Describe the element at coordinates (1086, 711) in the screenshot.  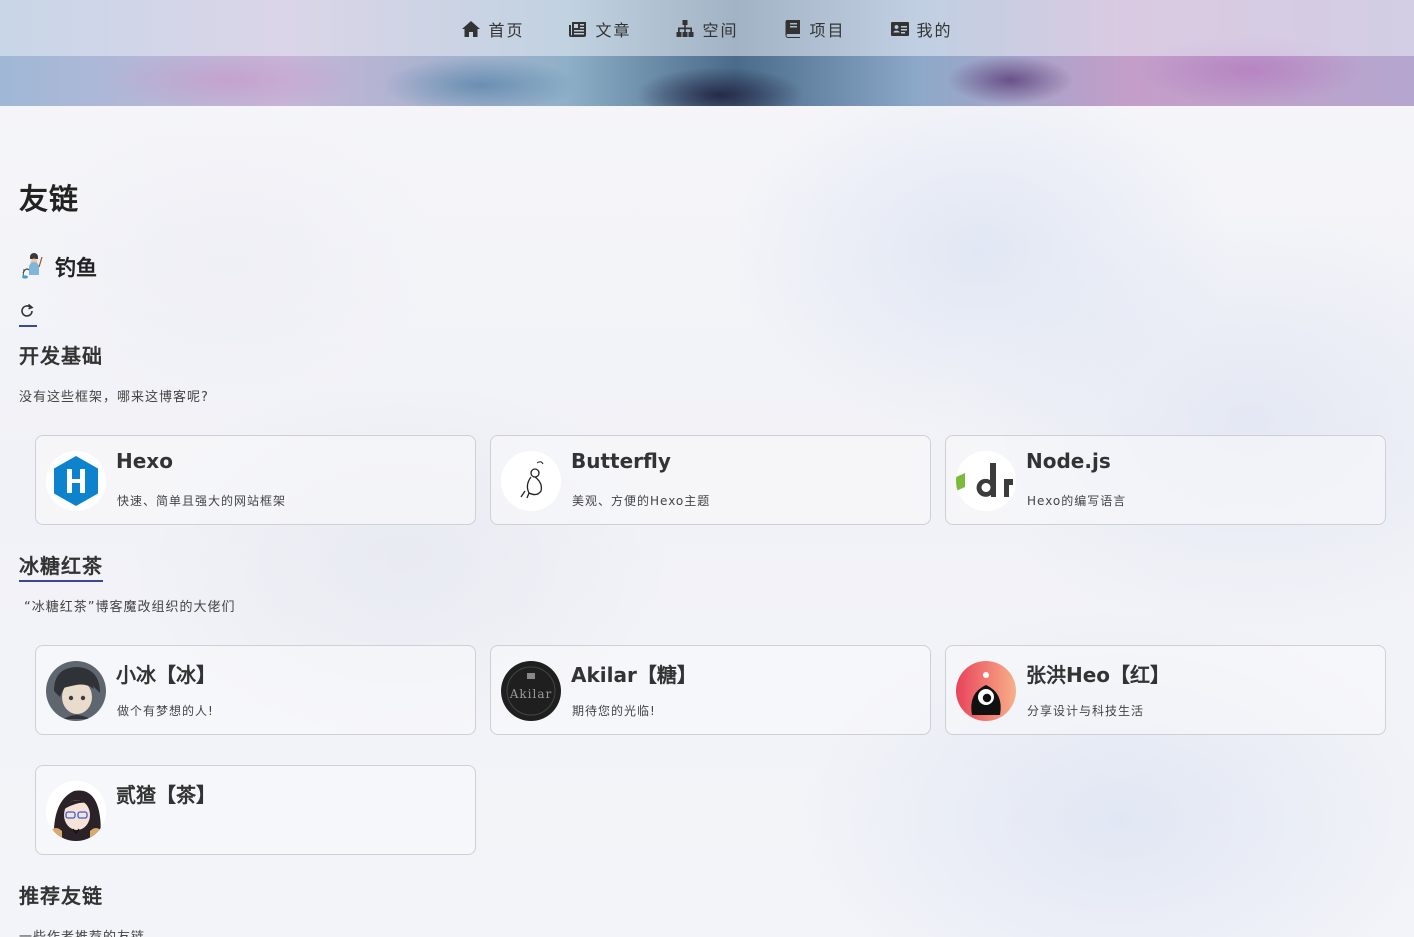
I see `link-desc: 分享设计与科技生活` at that location.